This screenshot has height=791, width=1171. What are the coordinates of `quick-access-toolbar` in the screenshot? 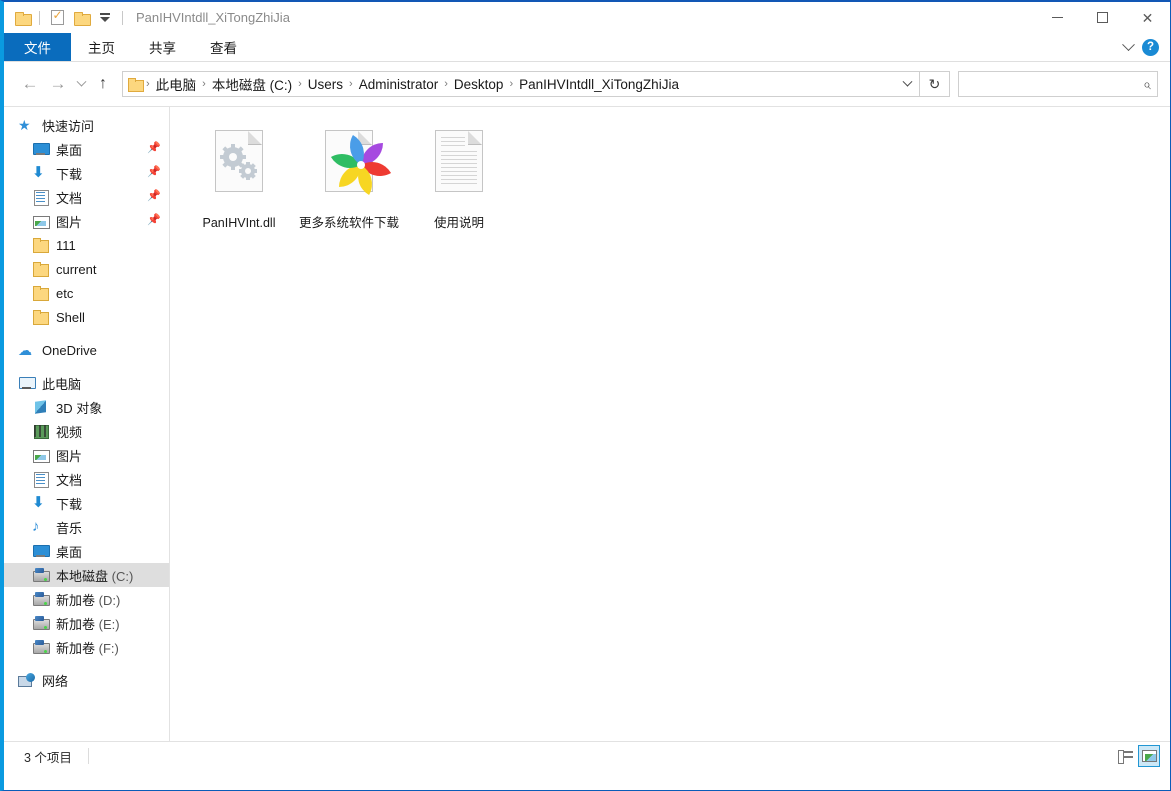 It's located at (65, 17).